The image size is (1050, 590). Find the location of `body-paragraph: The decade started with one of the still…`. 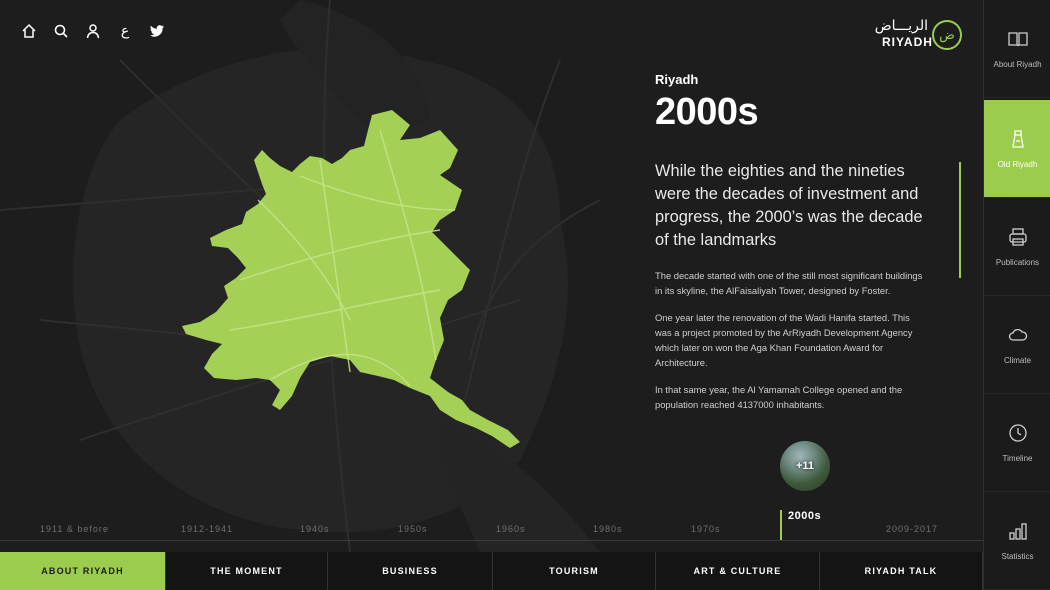

body-paragraph: The decade started with one of the still… is located at coordinates (789, 283).